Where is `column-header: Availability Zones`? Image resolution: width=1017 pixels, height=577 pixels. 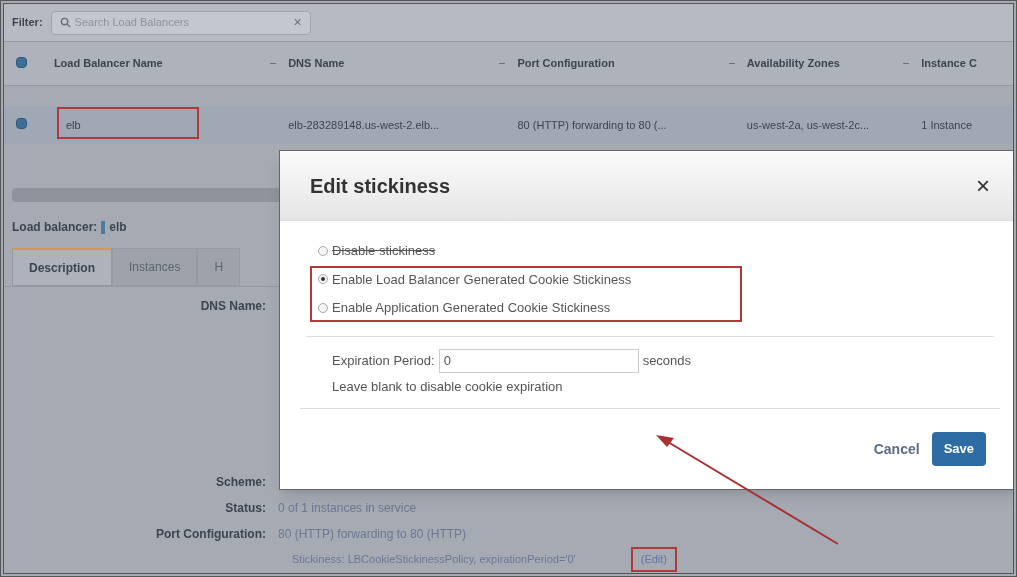 column-header: Availability Zones is located at coordinates (793, 63).